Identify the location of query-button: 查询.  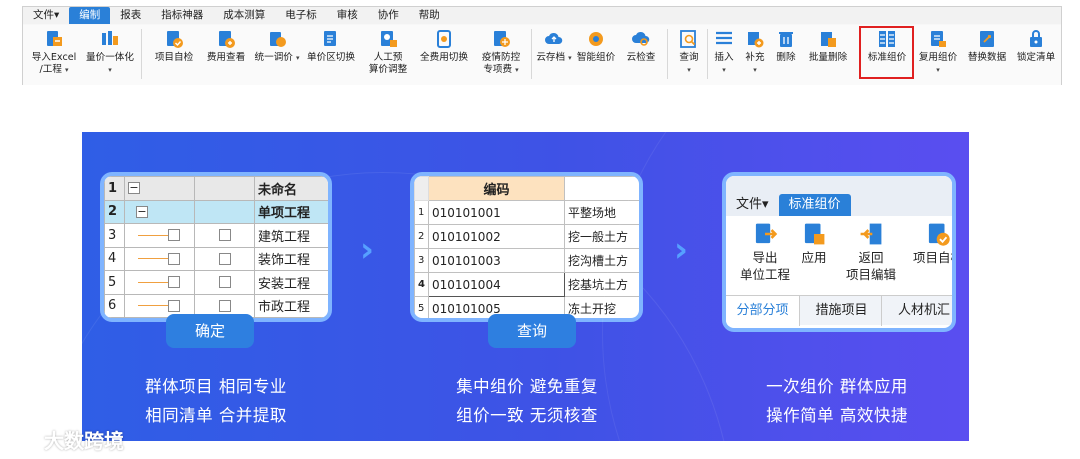
(532, 331).